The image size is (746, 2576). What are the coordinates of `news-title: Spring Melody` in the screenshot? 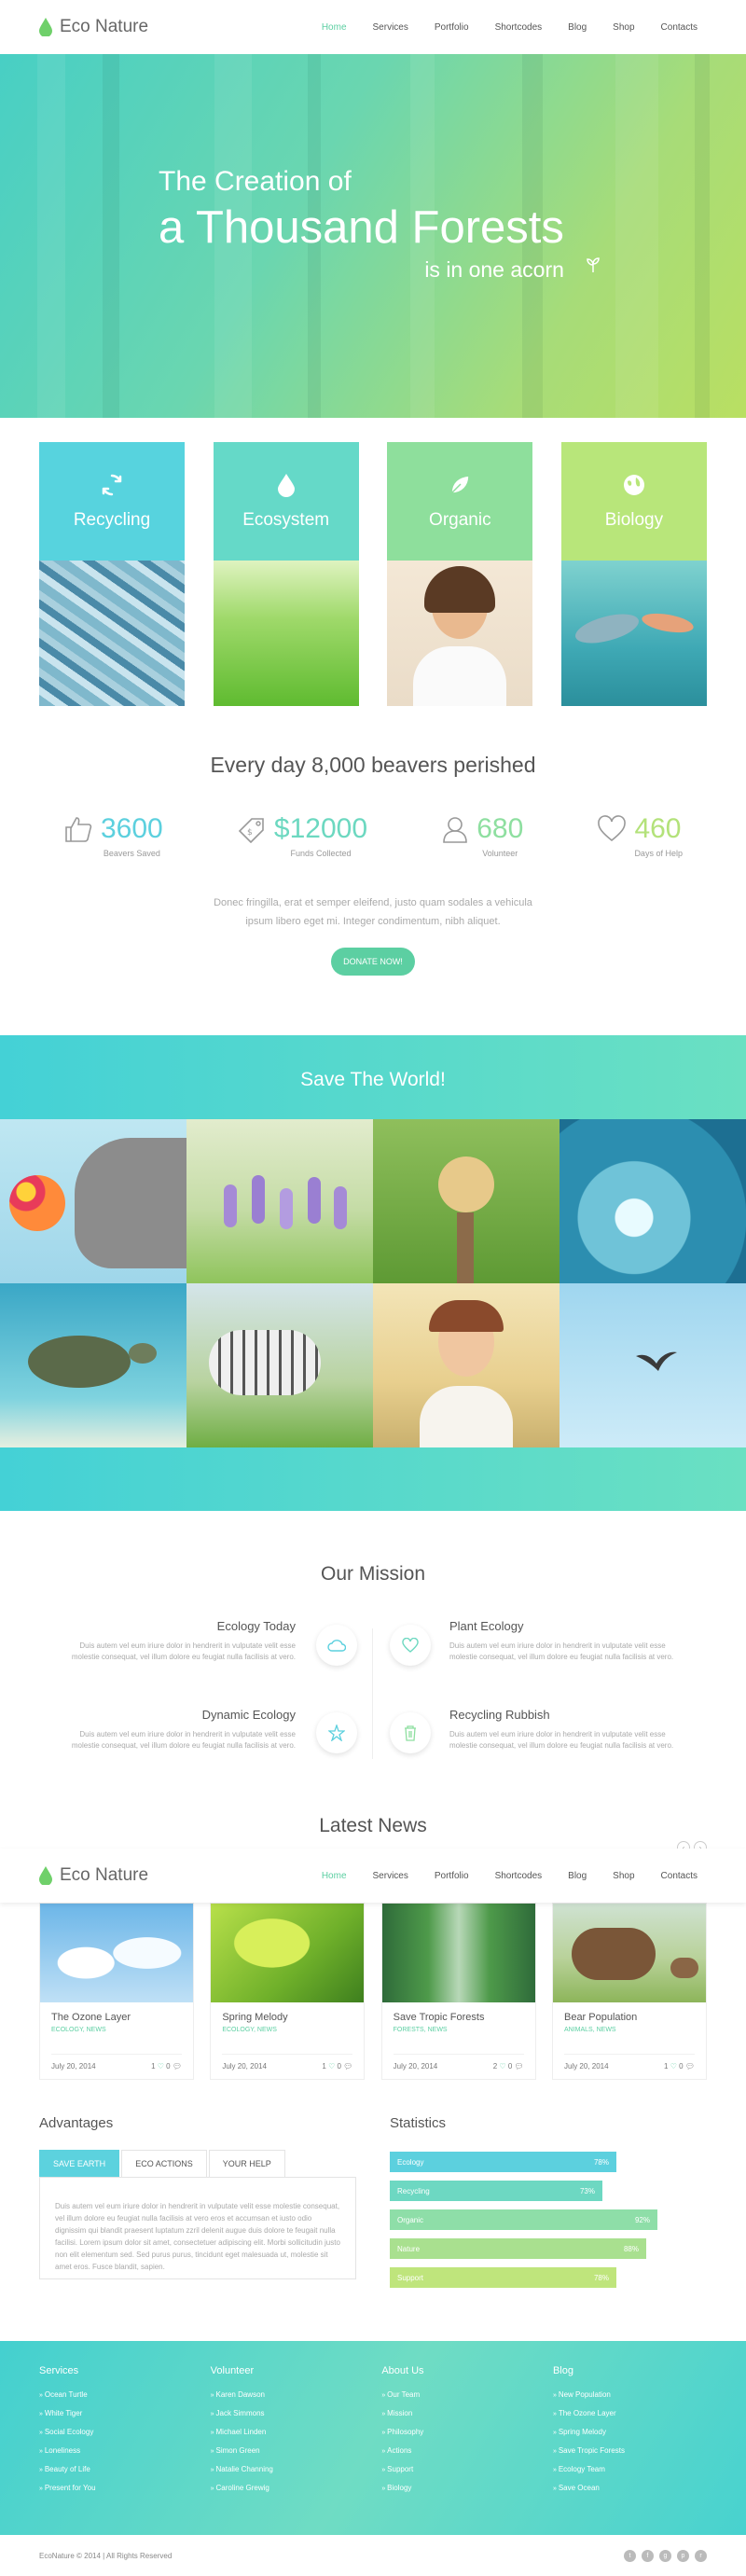 It's located at (255, 2017).